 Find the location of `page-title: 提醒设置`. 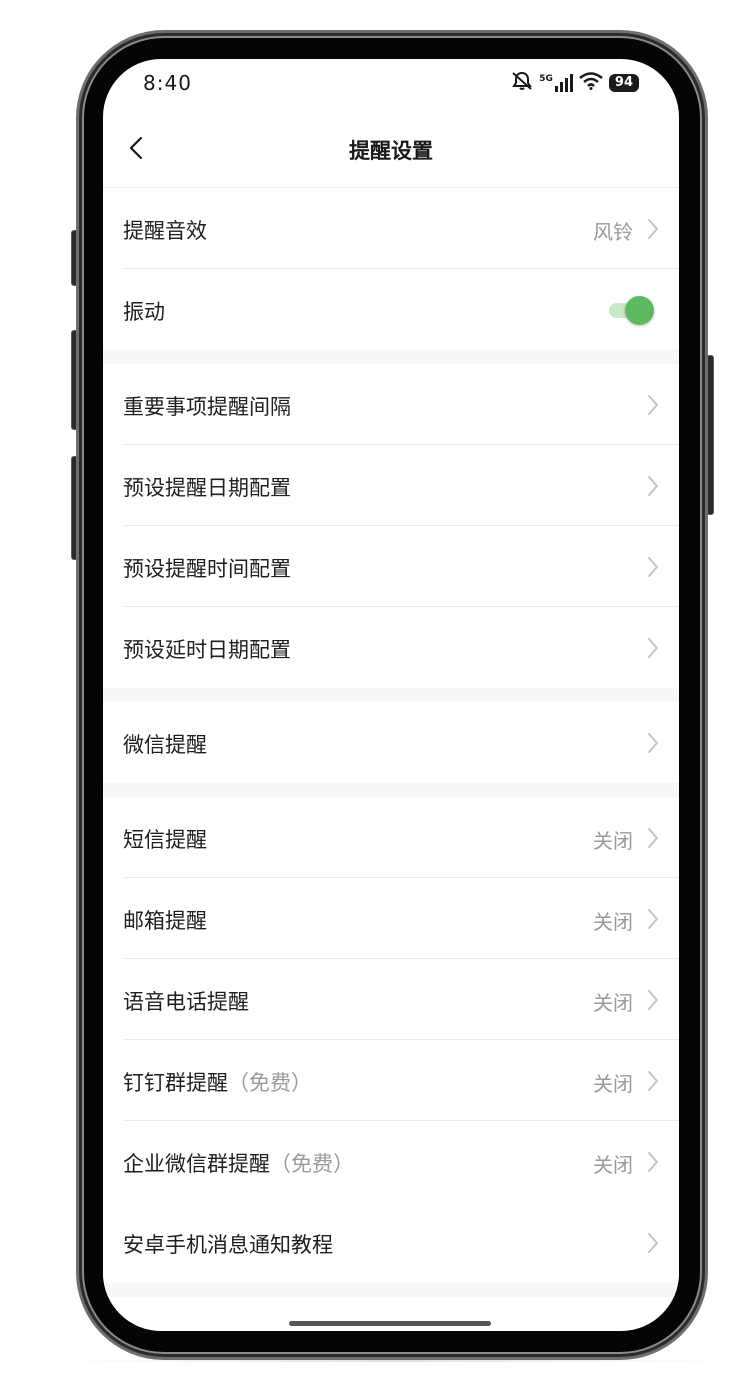

page-title: 提醒设置 is located at coordinates (391, 151).